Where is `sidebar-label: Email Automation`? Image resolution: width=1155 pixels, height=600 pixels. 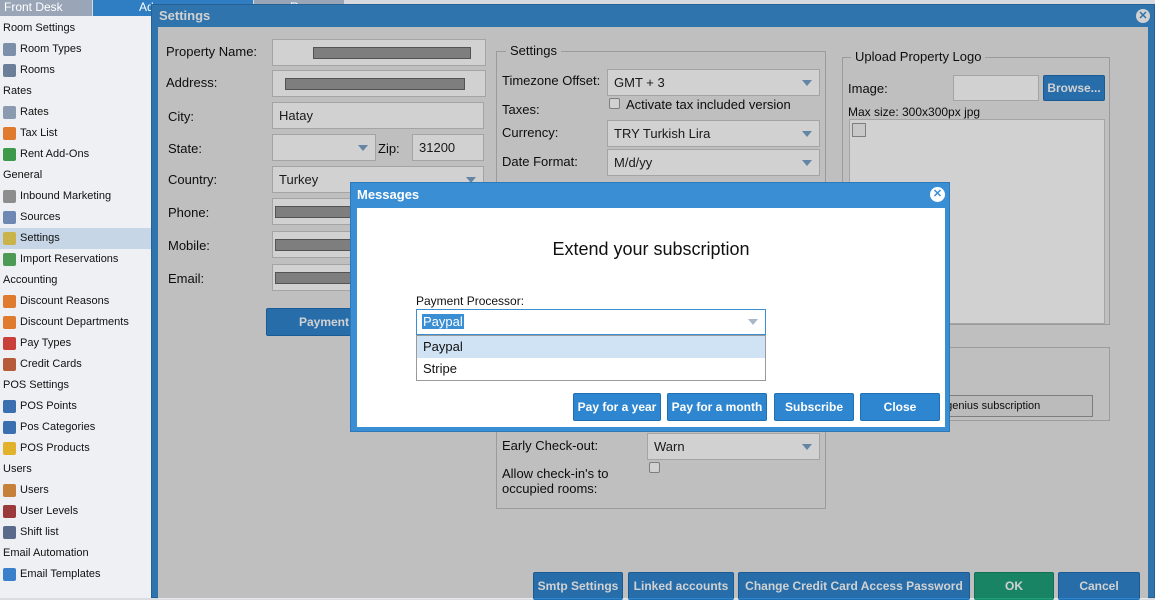 sidebar-label: Email Automation is located at coordinates (46, 553).